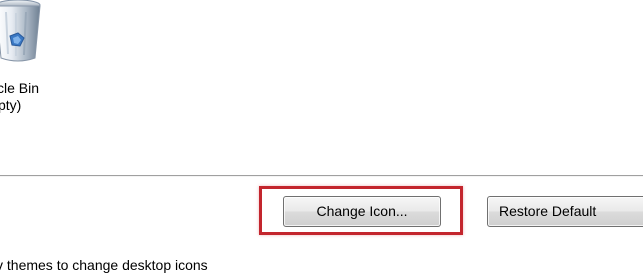 This screenshot has width=643, height=275. I want to click on divider, so click(321, 176).